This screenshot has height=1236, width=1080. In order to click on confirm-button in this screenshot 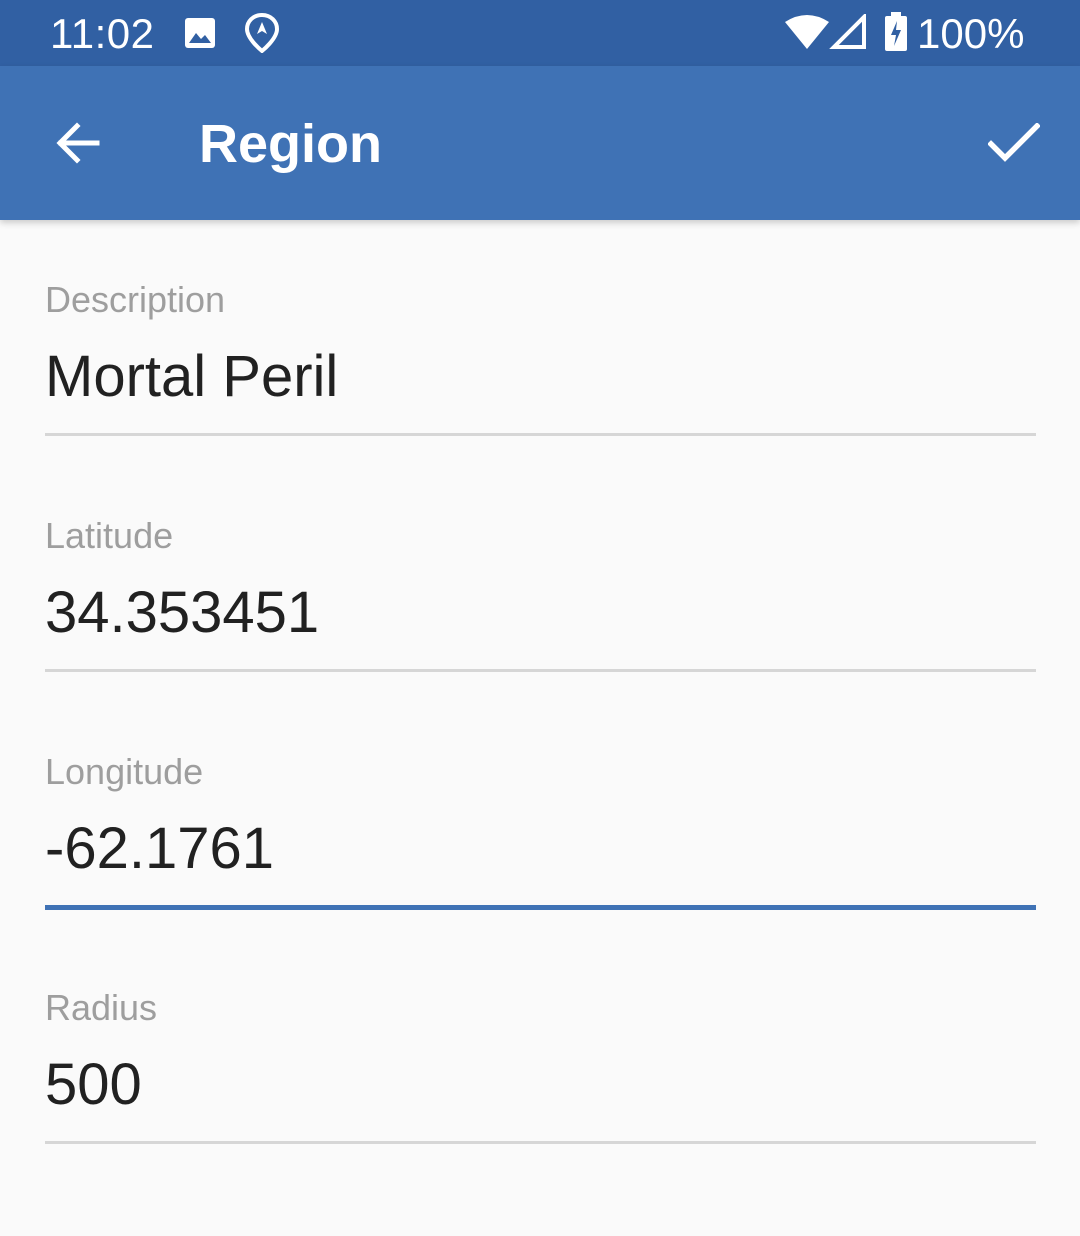, I will do `click(1014, 143)`.